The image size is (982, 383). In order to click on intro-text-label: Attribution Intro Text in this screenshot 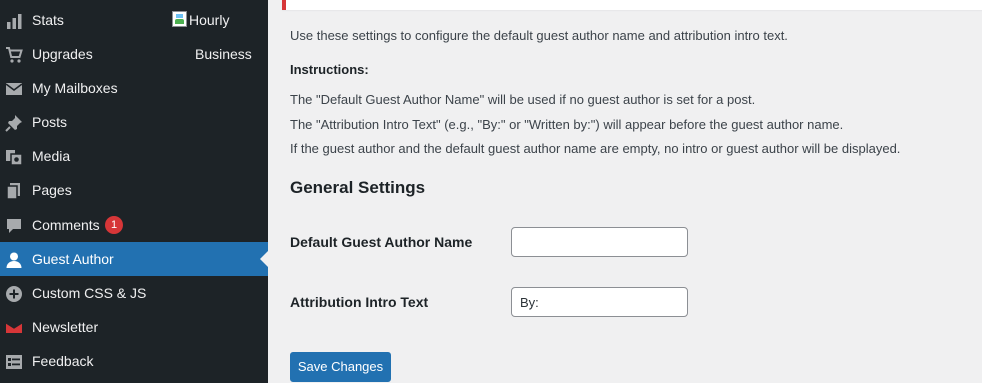, I will do `click(359, 302)`.